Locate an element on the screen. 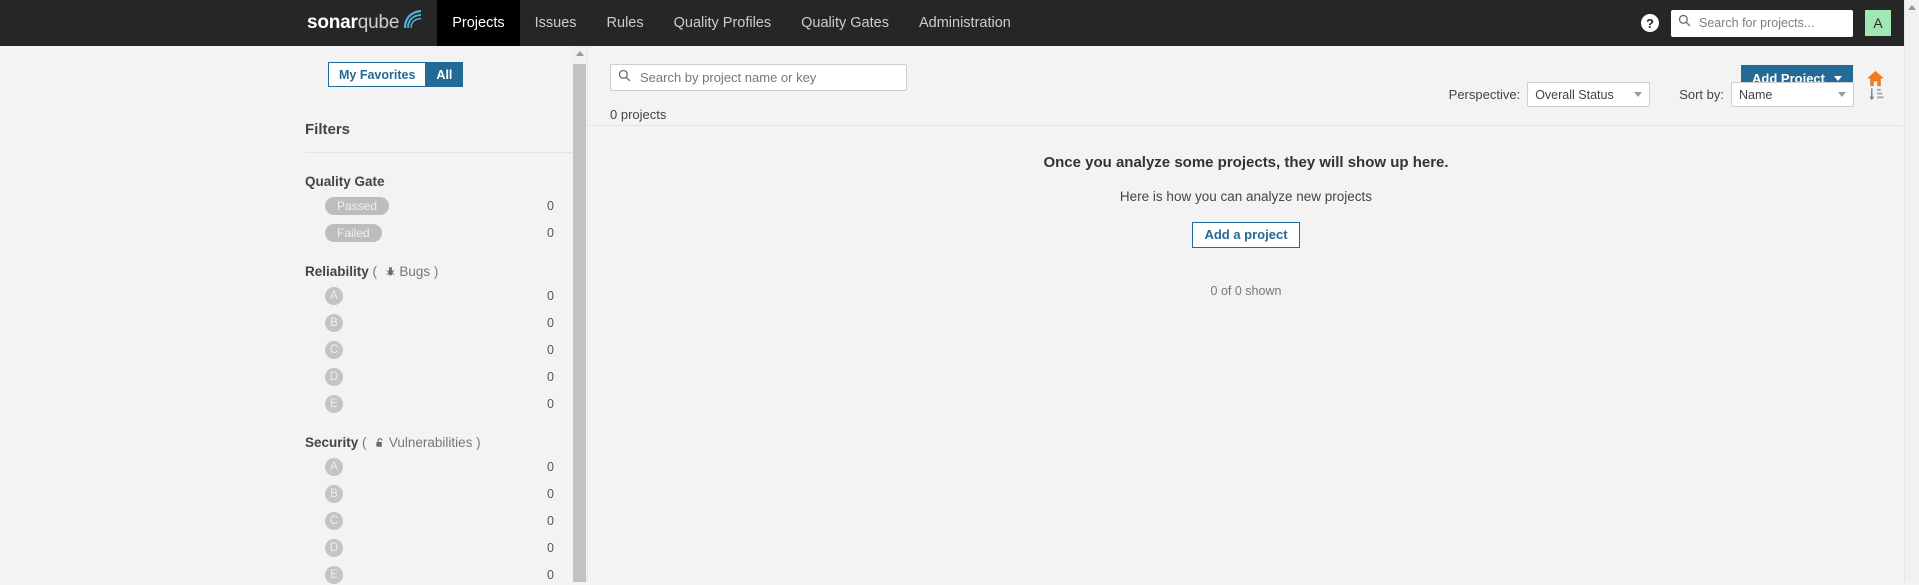 The width and height of the screenshot is (1919, 585). nav-item-label: Administration is located at coordinates (964, 23).